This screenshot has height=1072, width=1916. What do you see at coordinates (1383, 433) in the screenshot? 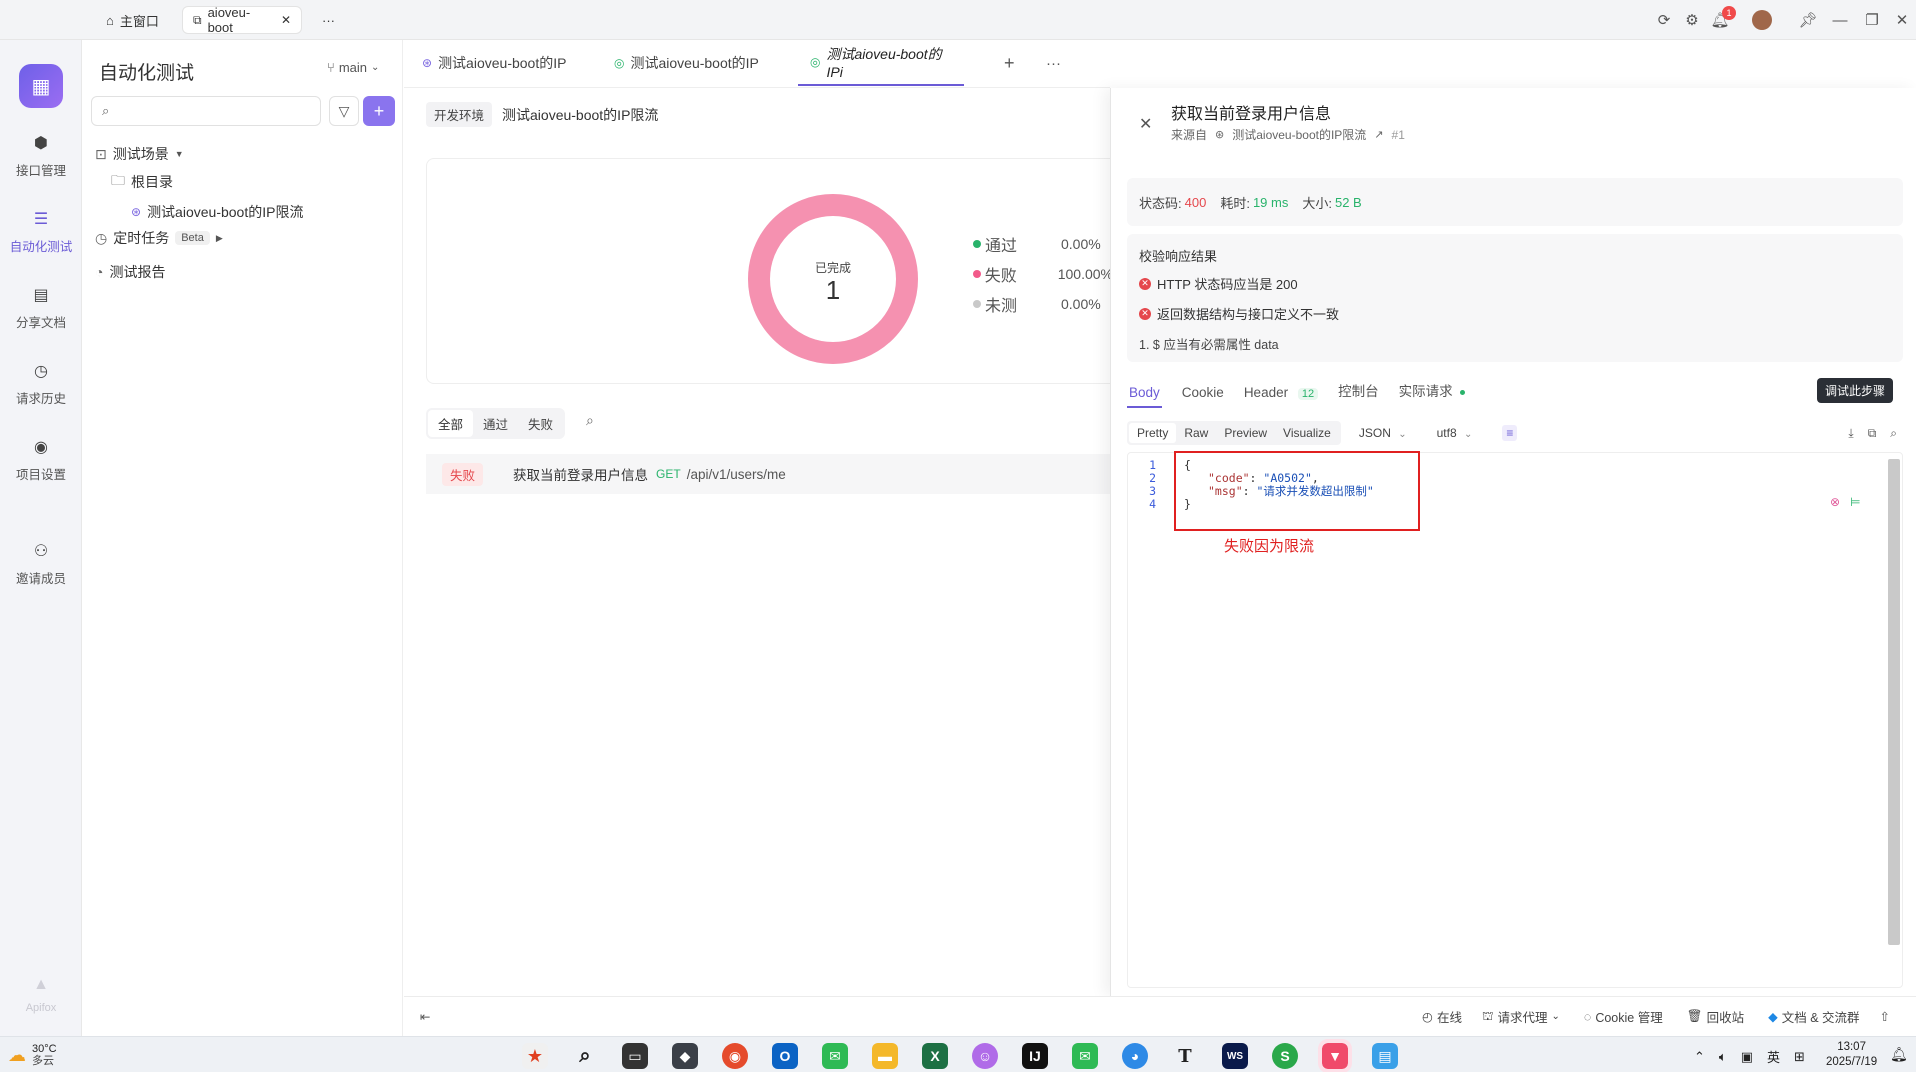
I see `format-select: JSON ⌄` at bounding box center [1383, 433].